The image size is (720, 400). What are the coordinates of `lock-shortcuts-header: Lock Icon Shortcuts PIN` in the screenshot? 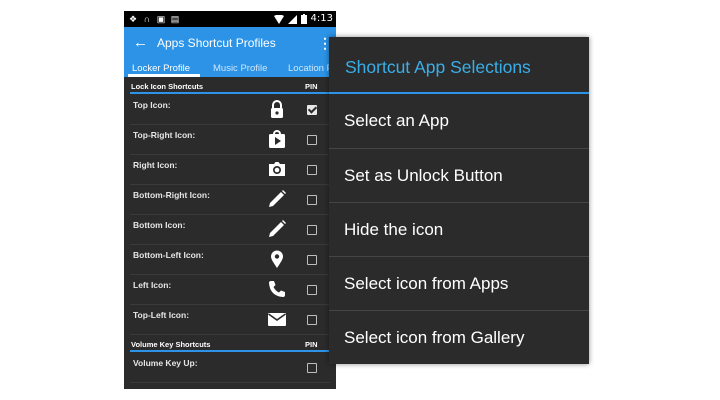 It's located at (230, 87).